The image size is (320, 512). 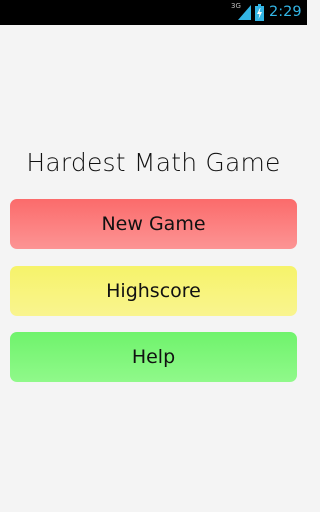 What do you see at coordinates (259, 12) in the screenshot?
I see `battery-charging-icon` at bounding box center [259, 12].